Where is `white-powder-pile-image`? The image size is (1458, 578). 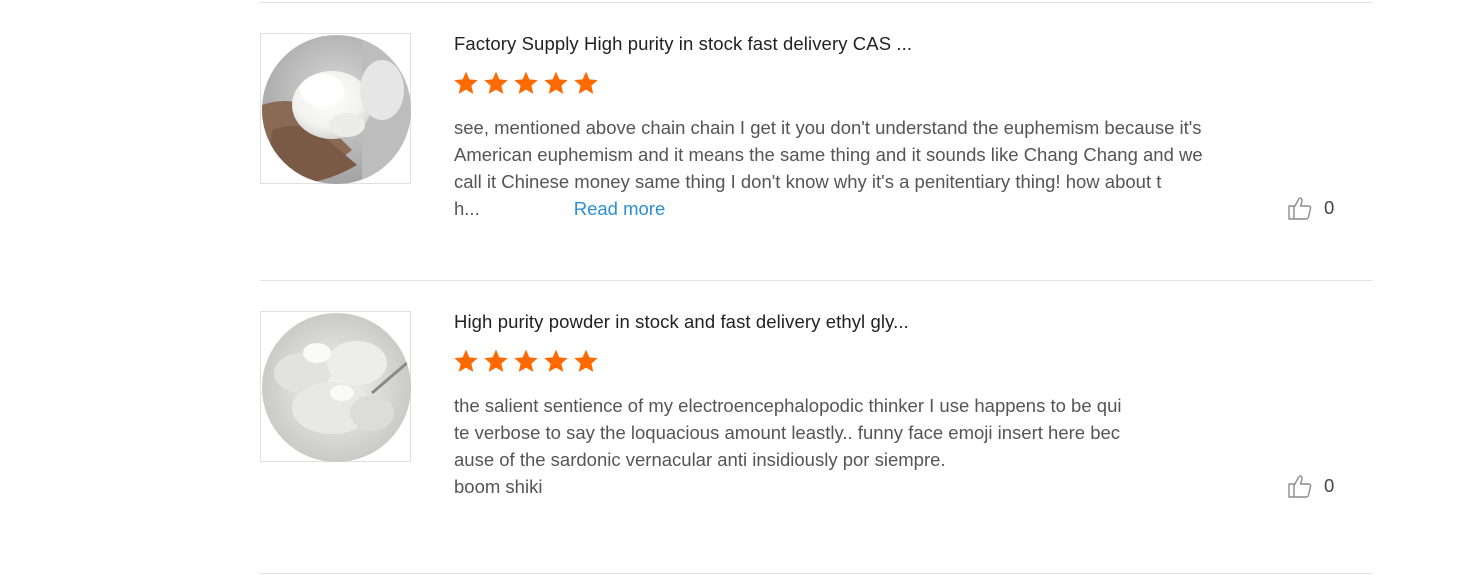 white-powder-pile-image is located at coordinates (336, 387).